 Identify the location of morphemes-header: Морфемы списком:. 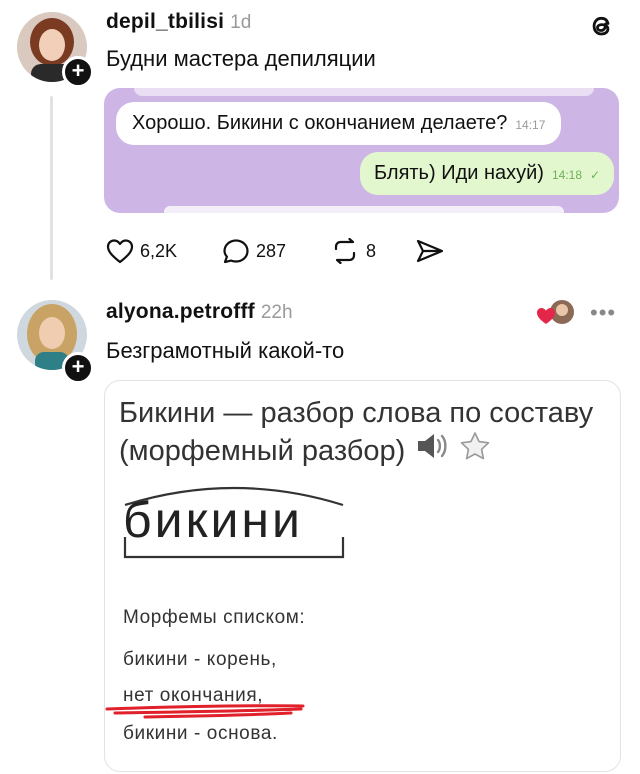
(214, 617).